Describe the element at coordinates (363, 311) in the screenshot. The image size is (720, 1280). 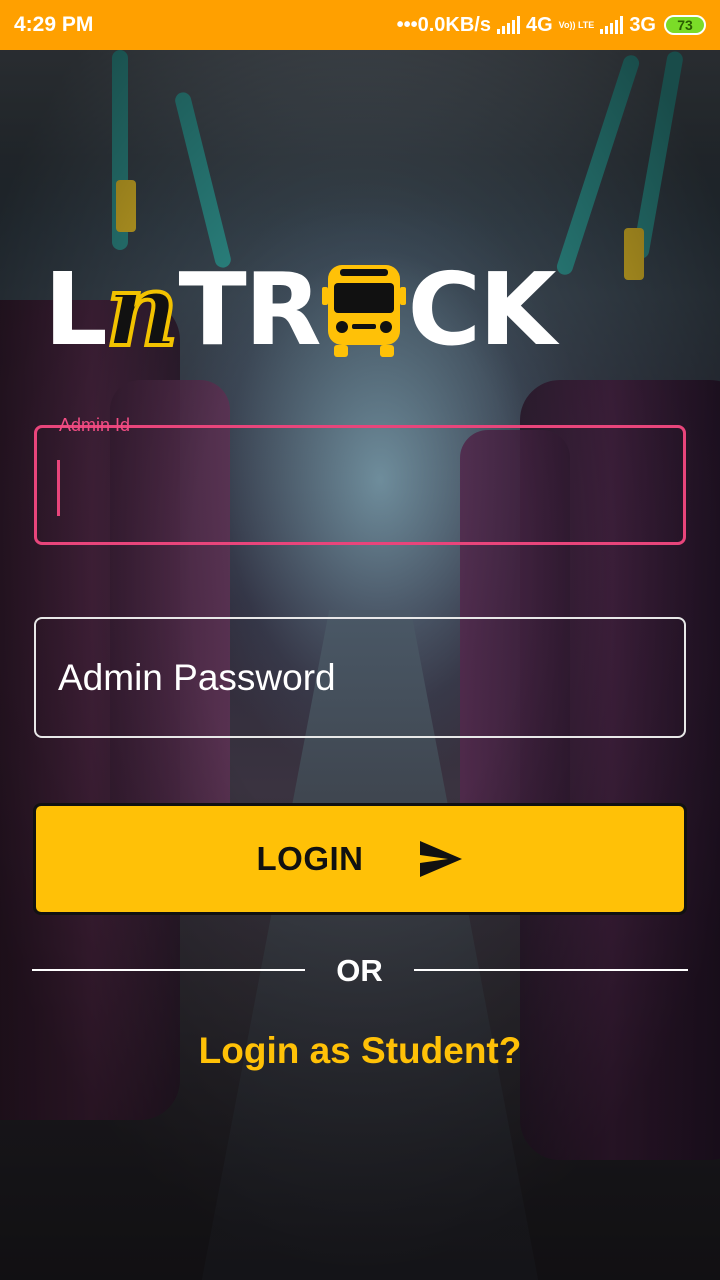
I see `bus-icon` at that location.